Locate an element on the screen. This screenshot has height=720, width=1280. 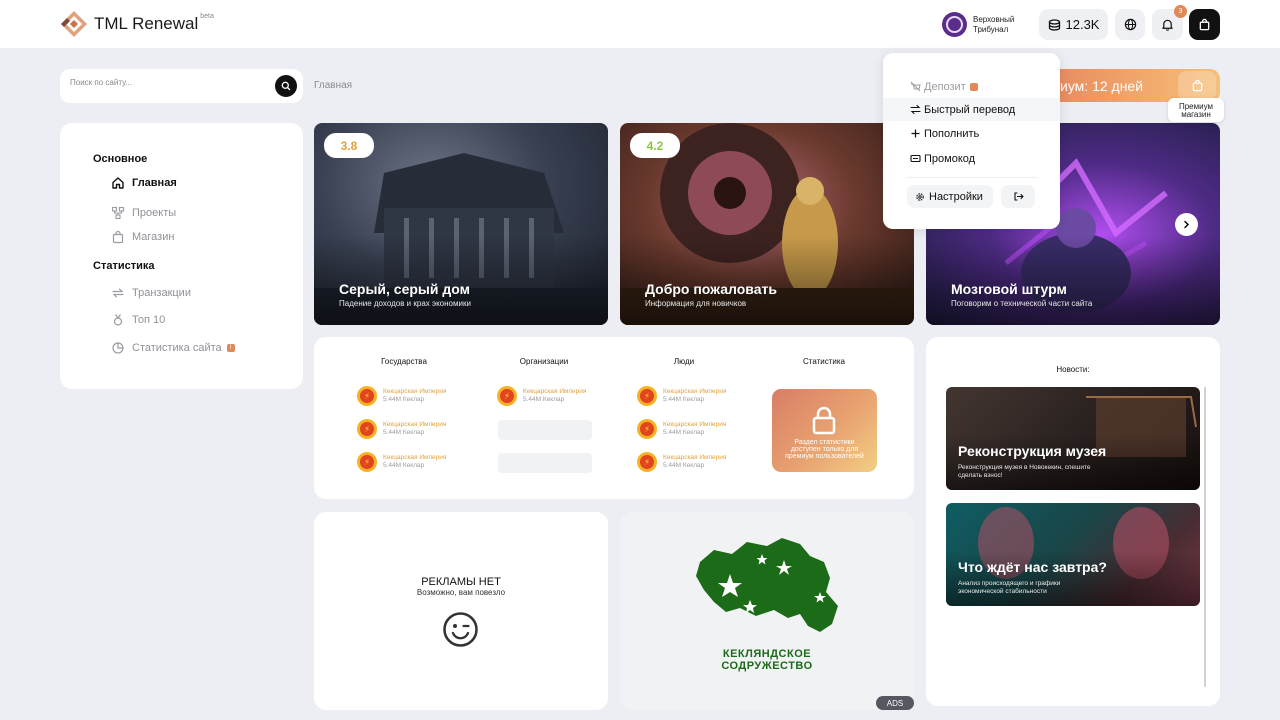
sidebar-item-label: Проекты is located at coordinates (154, 213).